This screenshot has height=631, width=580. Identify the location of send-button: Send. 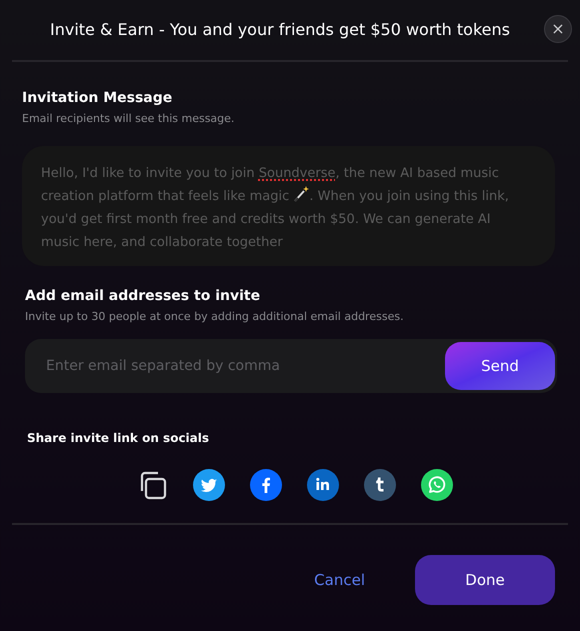
(500, 366).